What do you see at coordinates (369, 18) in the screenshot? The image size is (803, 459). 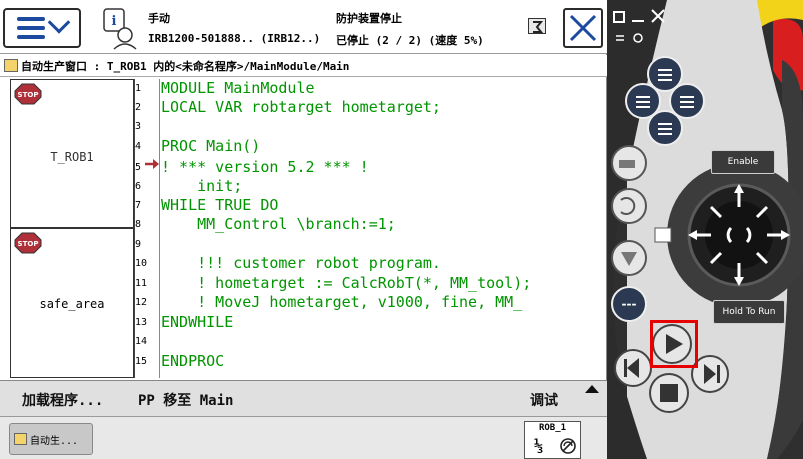 I see `safety-state-label: 防护装置停止` at bounding box center [369, 18].